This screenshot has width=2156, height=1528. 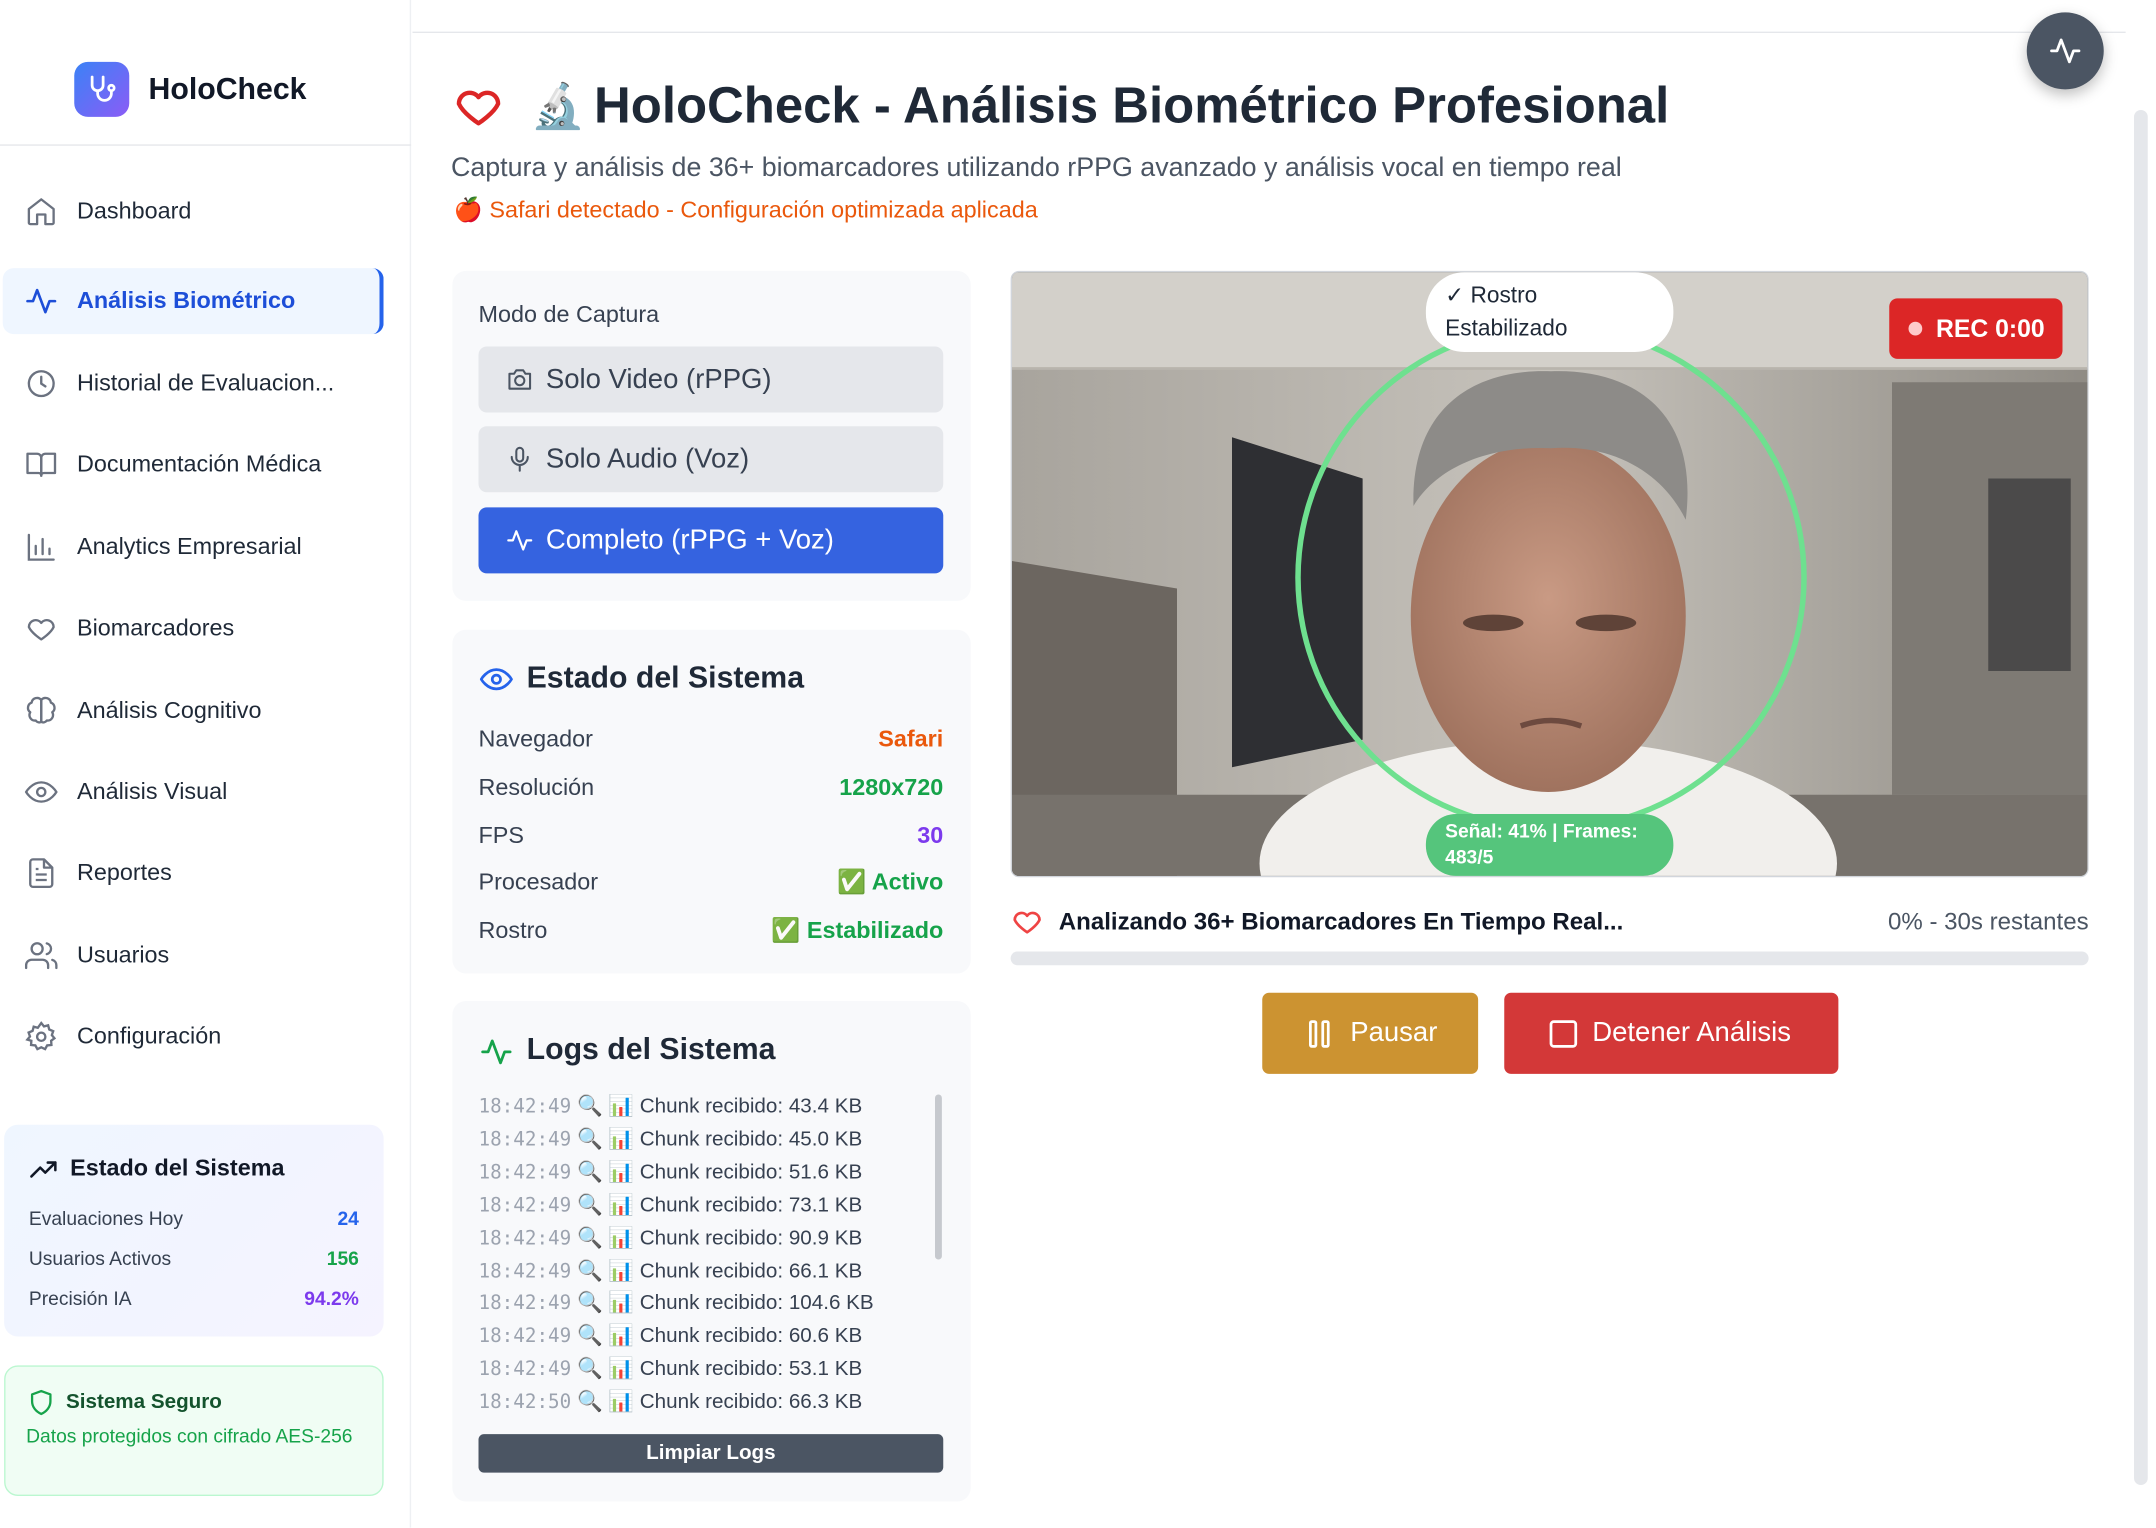 What do you see at coordinates (41, 212) in the screenshot?
I see `home-icon` at bounding box center [41, 212].